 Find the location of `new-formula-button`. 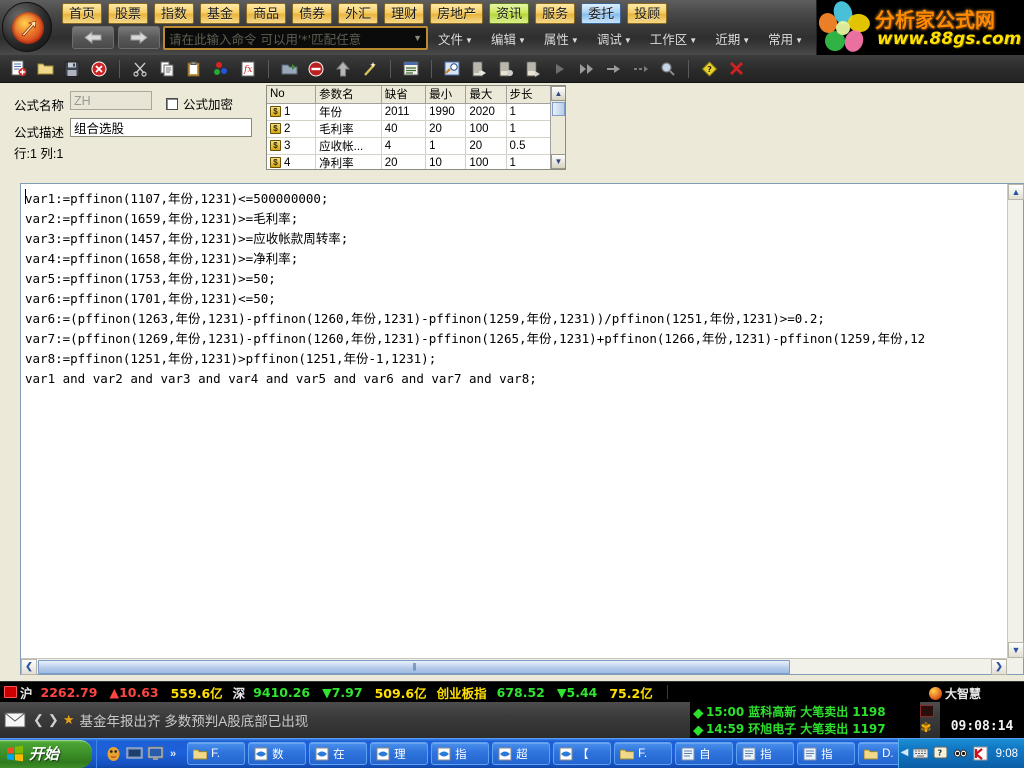

new-formula-button is located at coordinates (18, 69).